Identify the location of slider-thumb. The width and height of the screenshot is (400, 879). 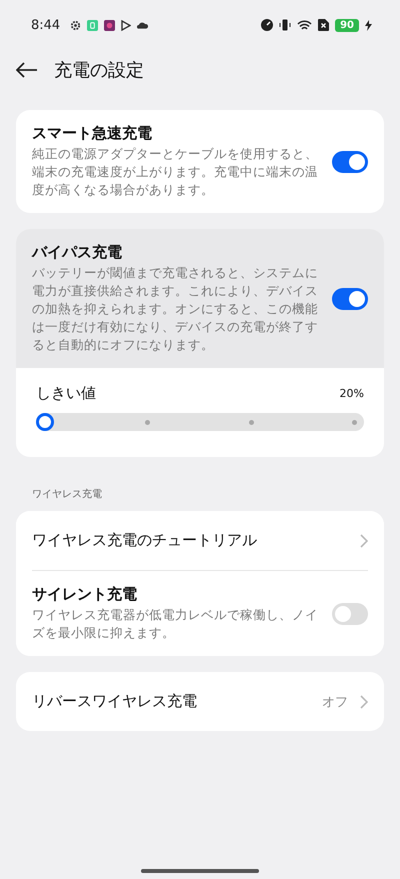
(45, 422).